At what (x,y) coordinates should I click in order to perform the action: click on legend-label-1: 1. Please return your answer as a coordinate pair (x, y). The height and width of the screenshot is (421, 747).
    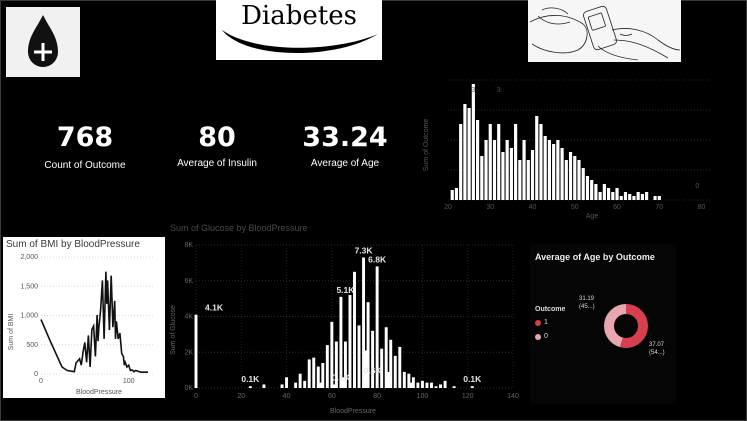
    Looking at the image, I should click on (546, 322).